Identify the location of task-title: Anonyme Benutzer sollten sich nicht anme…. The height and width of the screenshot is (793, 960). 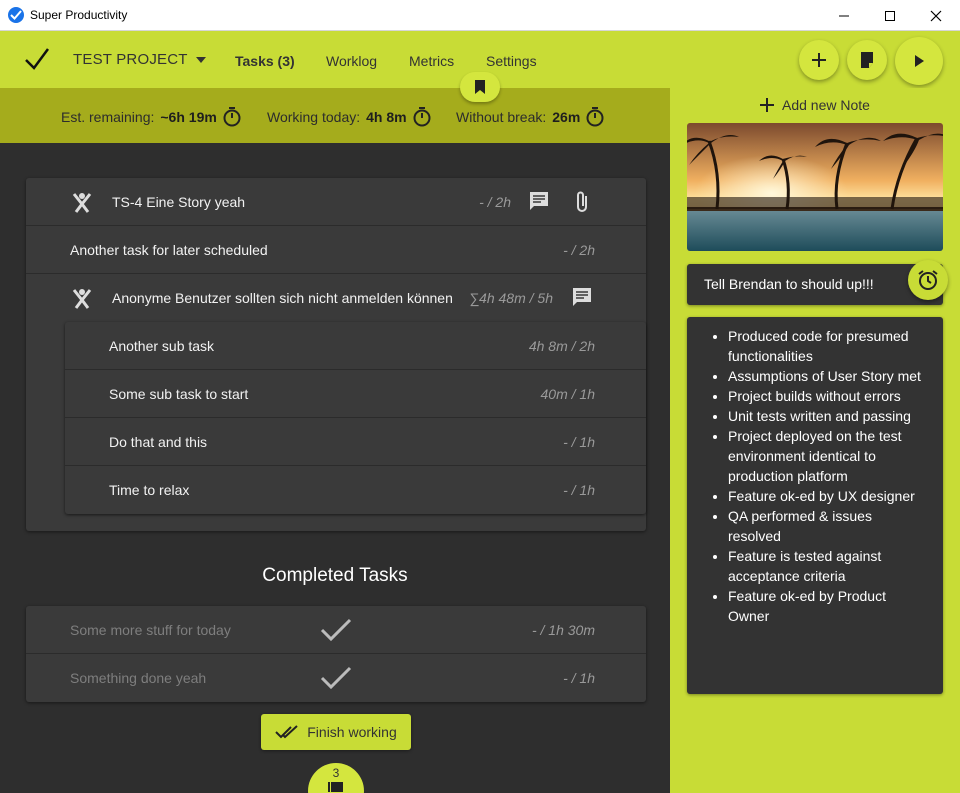
(282, 298).